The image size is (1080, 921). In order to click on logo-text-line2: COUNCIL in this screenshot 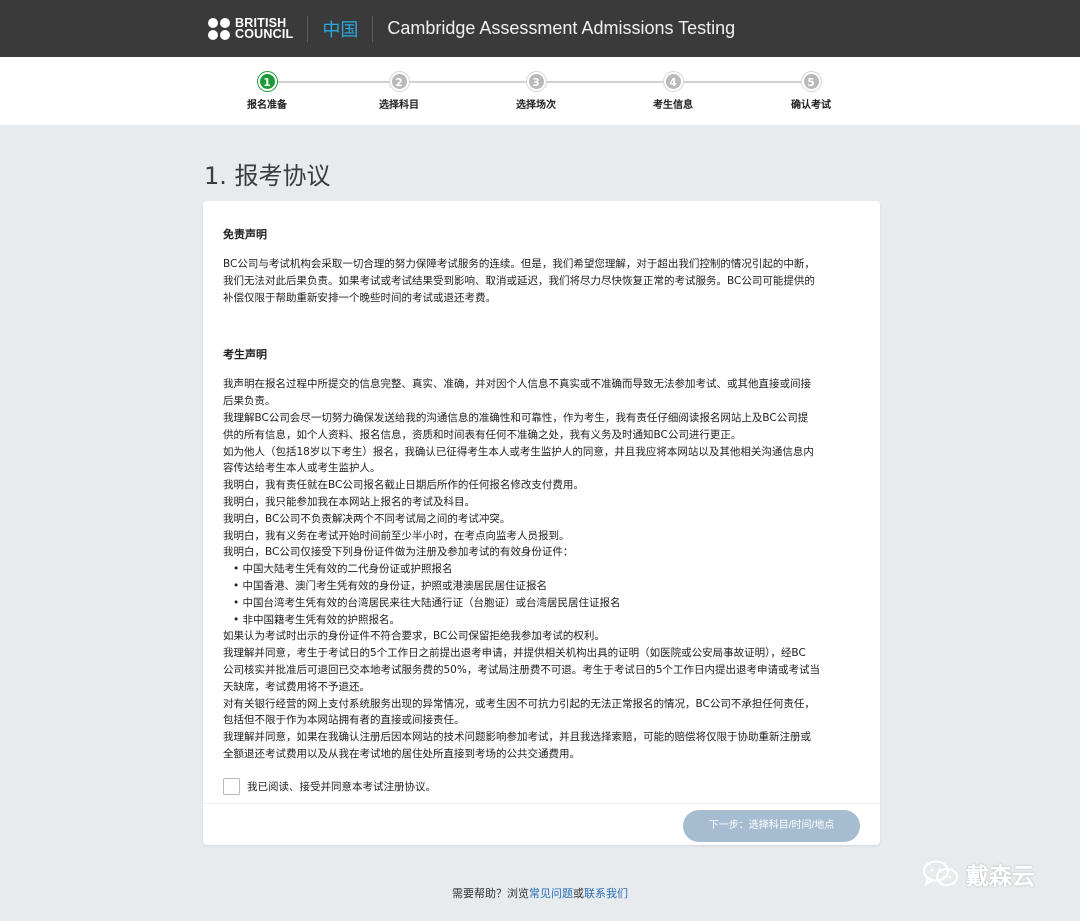, I will do `click(264, 33)`.